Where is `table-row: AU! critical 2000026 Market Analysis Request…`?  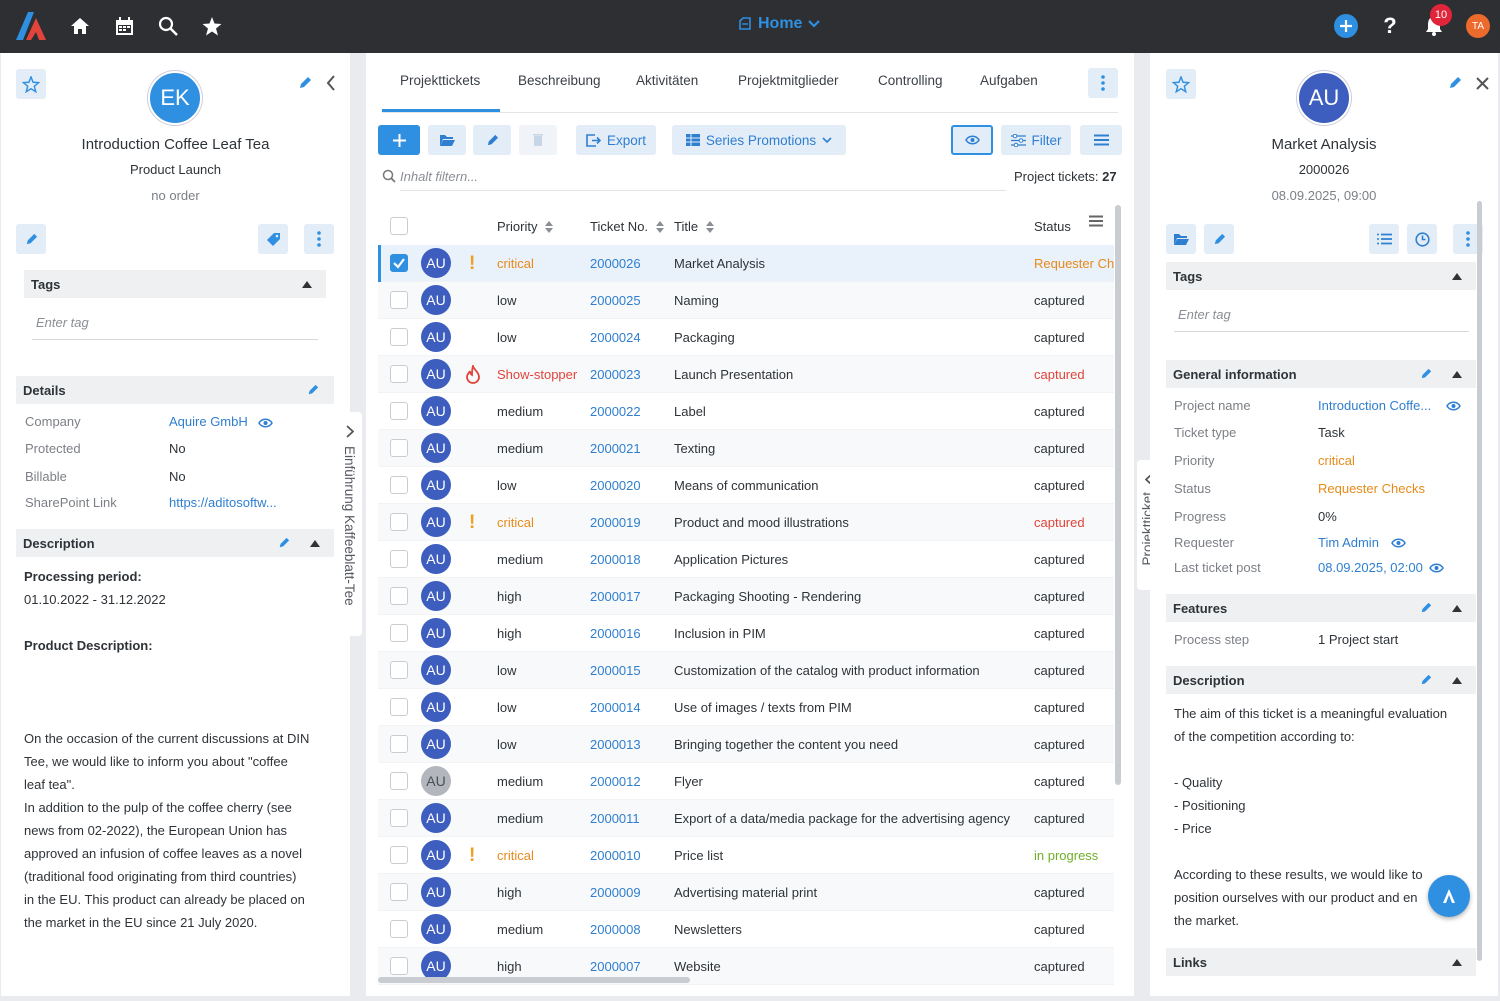
table-row: AU! critical 2000026 Market Analysis Request… is located at coordinates (746, 263).